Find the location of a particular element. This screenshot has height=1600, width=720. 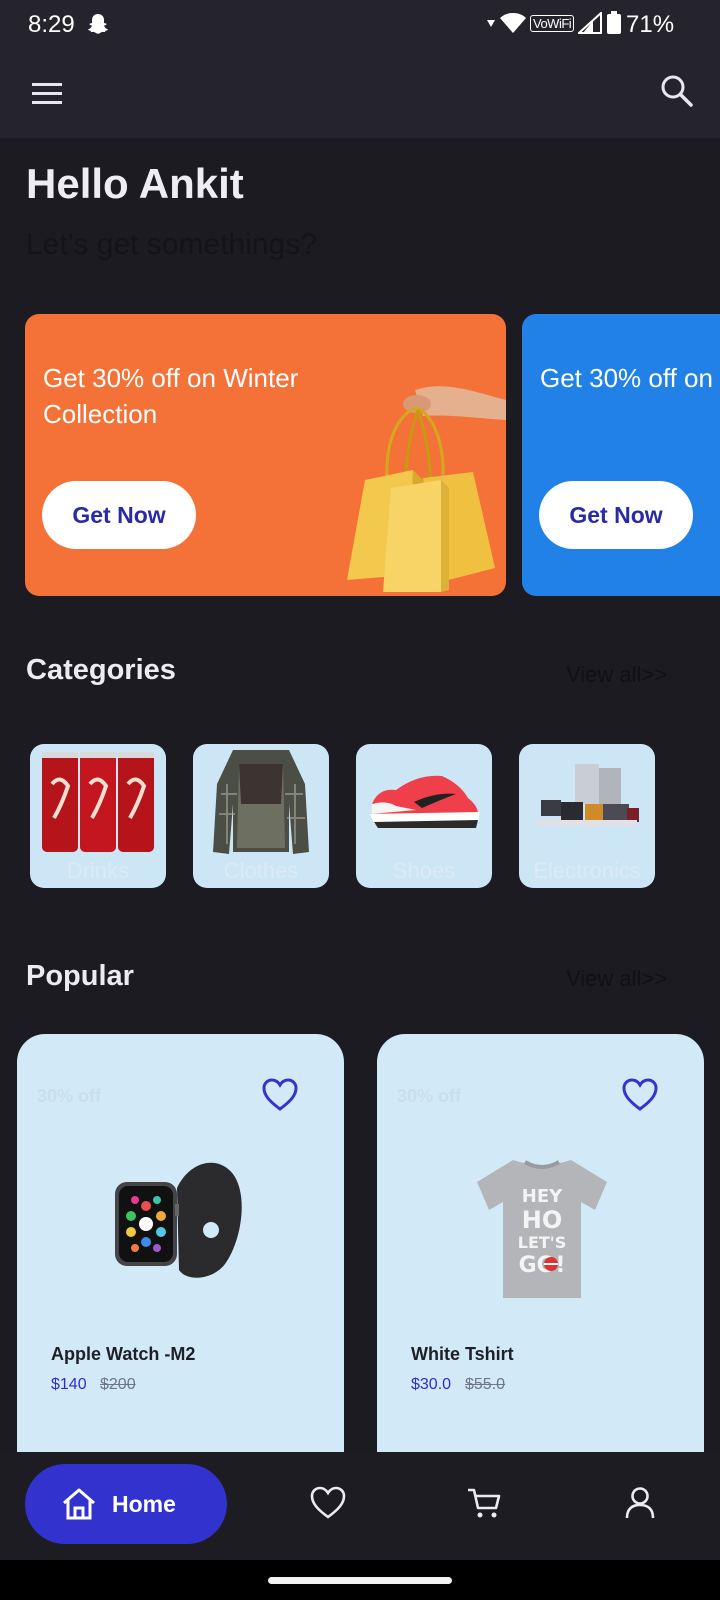

wifi-icon is located at coordinates (513, 23).